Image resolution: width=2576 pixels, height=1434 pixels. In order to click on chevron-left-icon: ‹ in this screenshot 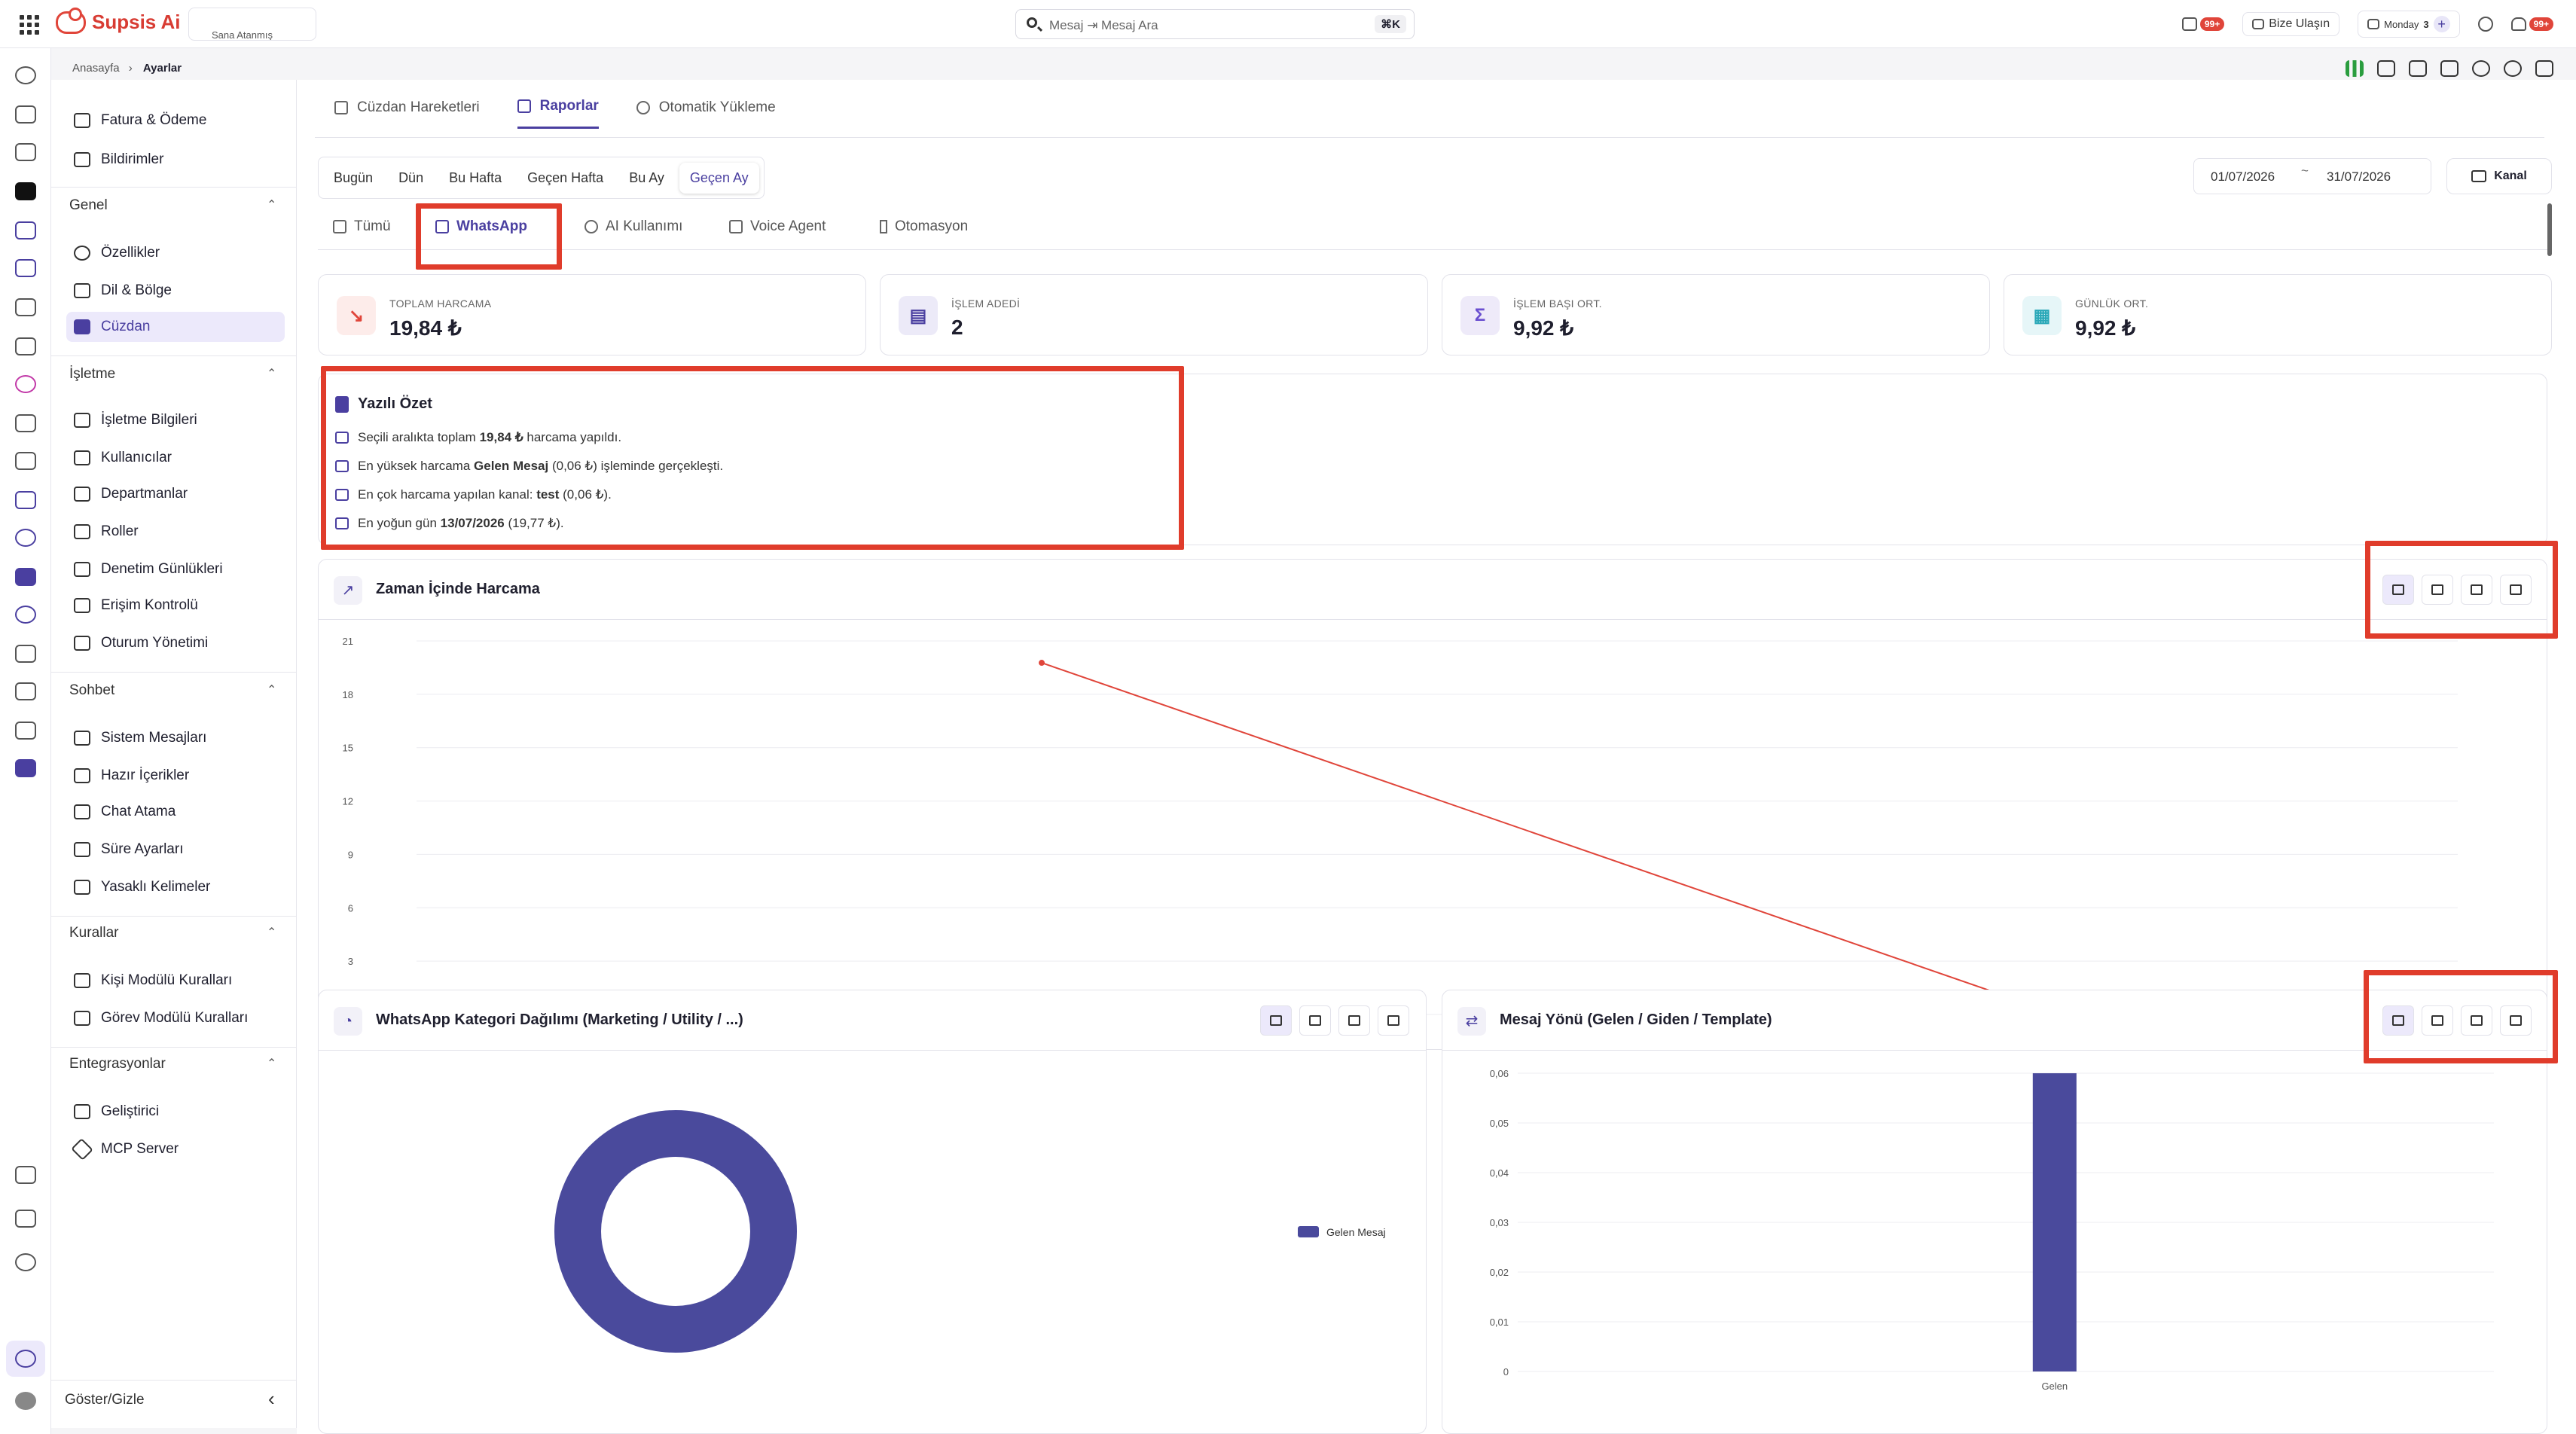, I will do `click(272, 1399)`.